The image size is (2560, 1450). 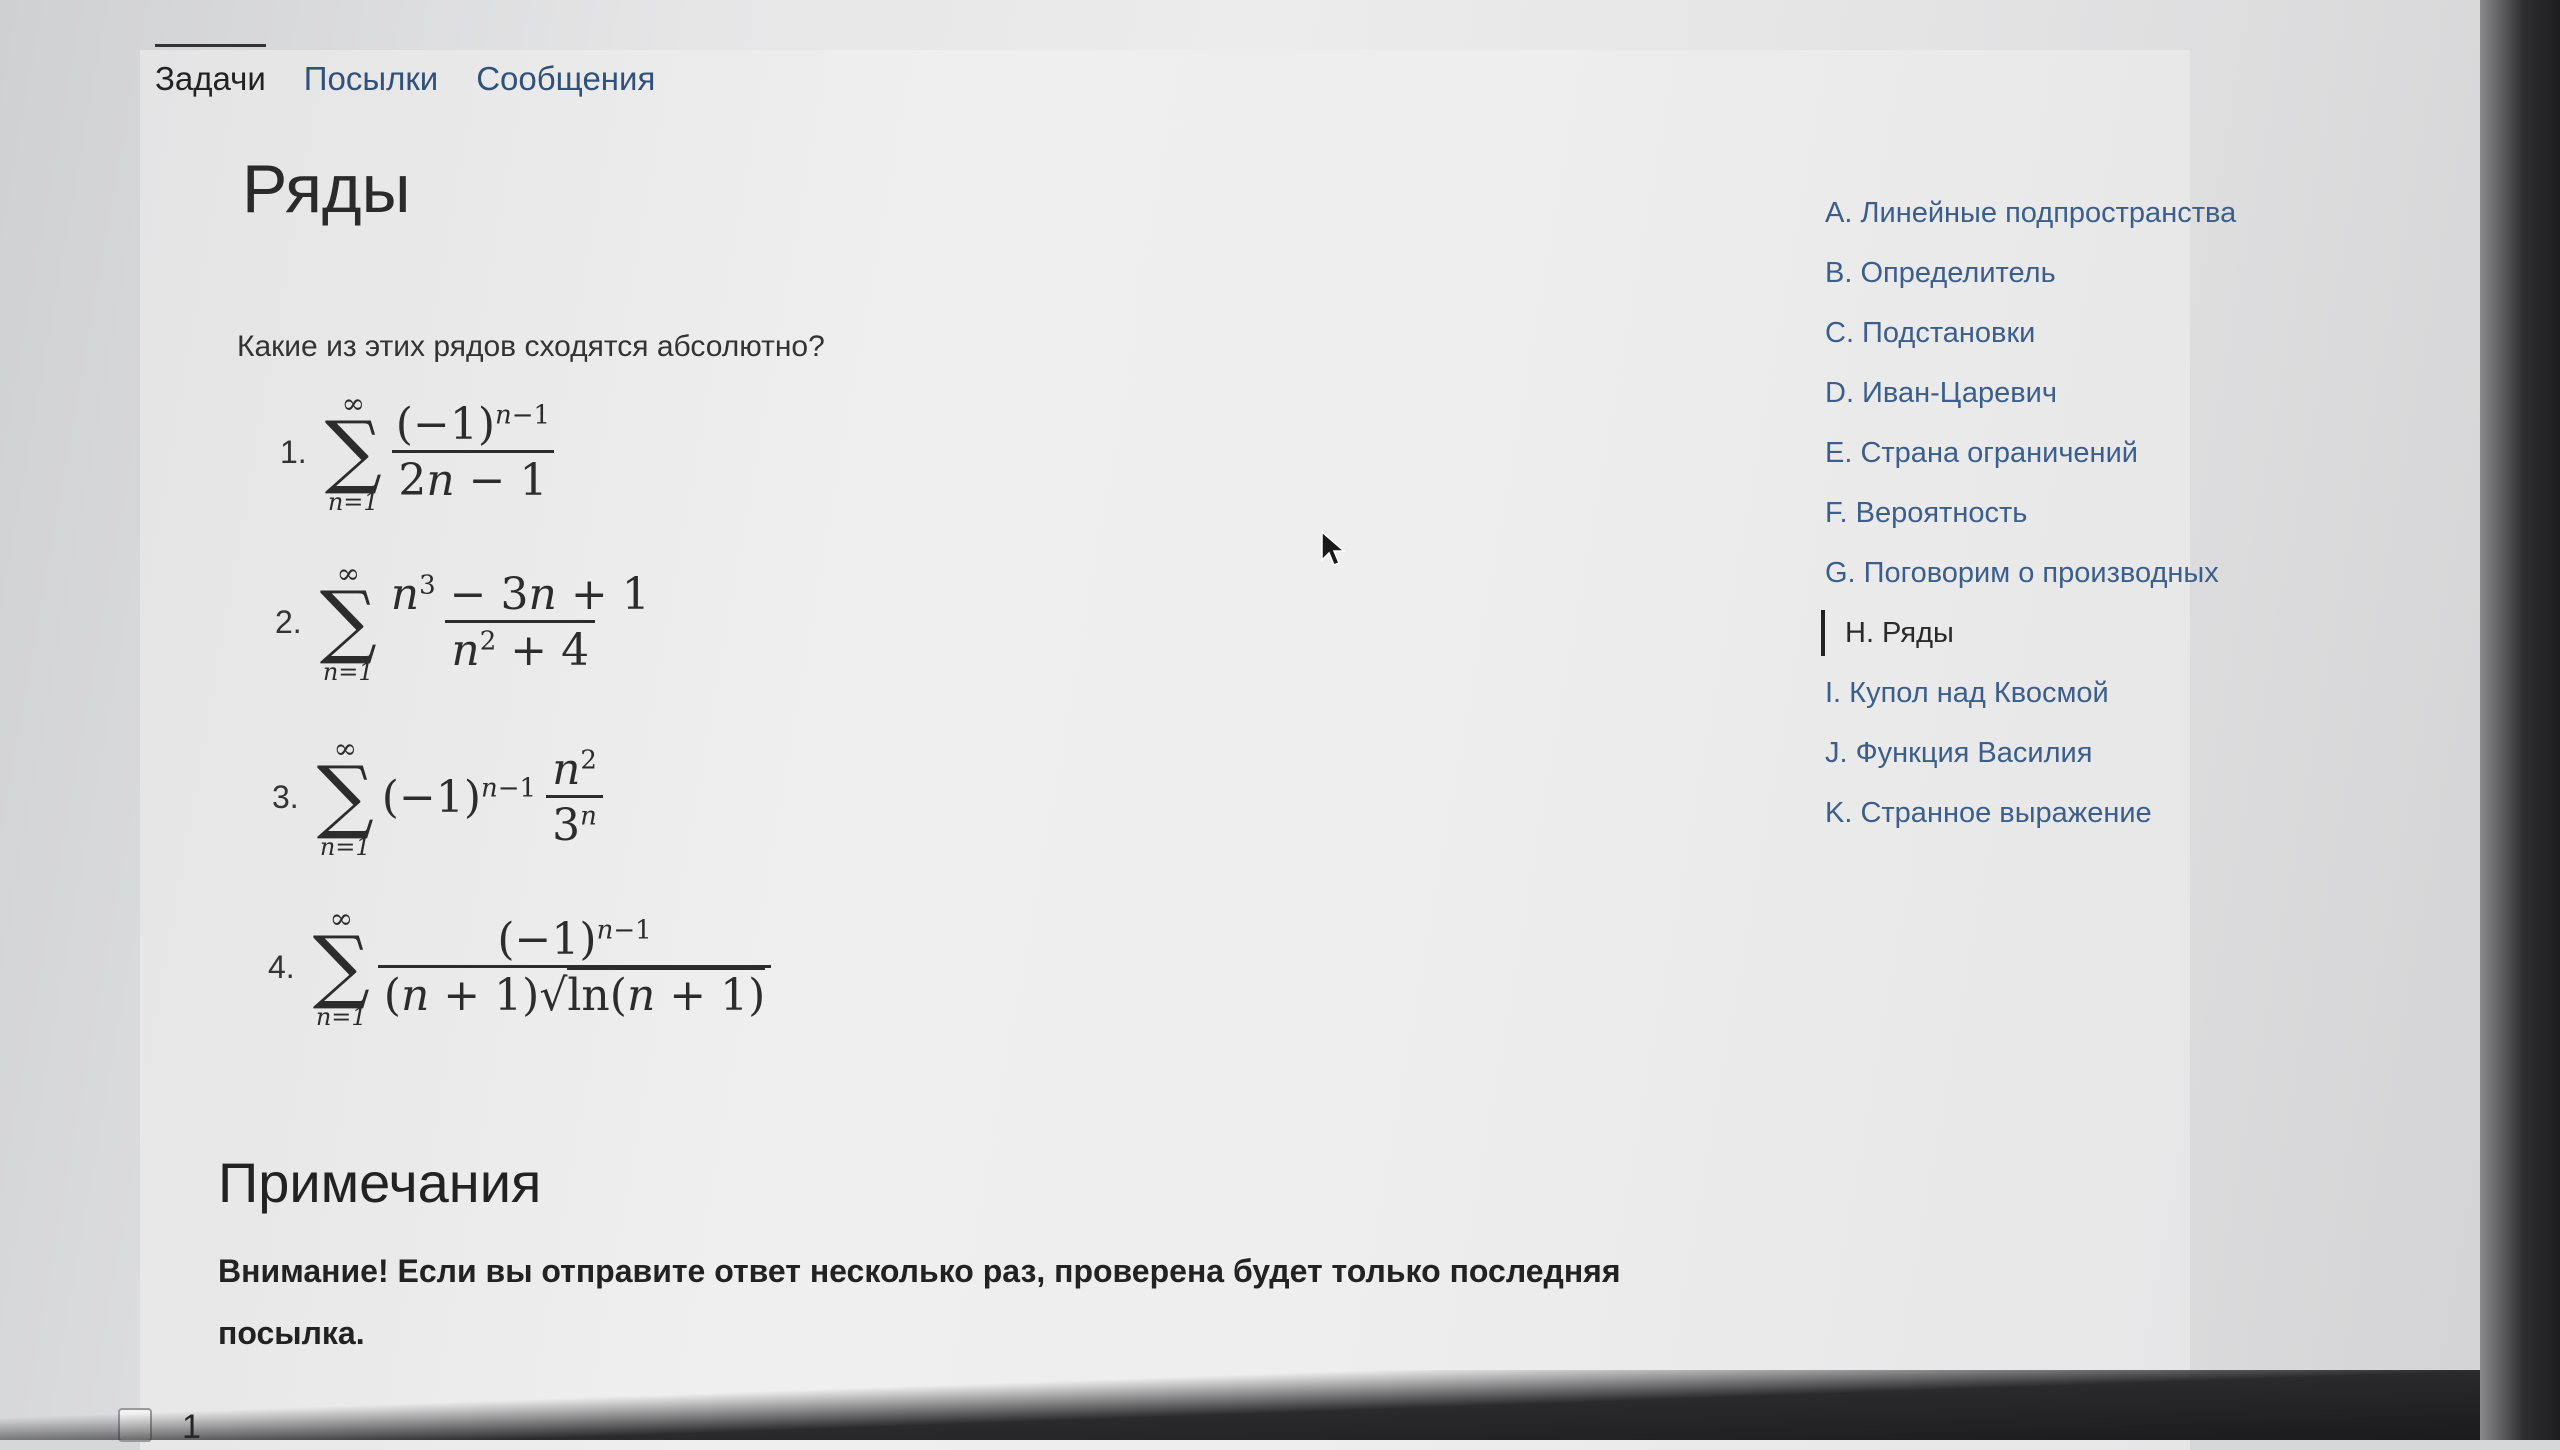 I want to click on series-item-1: 1. ∞ ∑ n=1 (−1)n−1 2n − 1, so click(x=418, y=452).